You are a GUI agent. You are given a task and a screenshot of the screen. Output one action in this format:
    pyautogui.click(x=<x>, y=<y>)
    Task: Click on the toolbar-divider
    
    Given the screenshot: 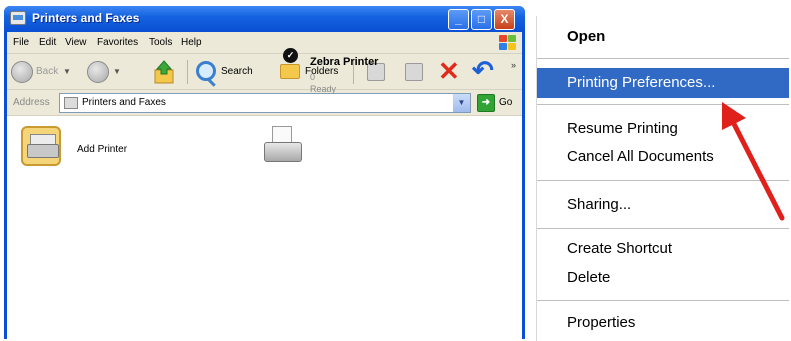 What is the action you would take?
    pyautogui.click(x=187, y=72)
    